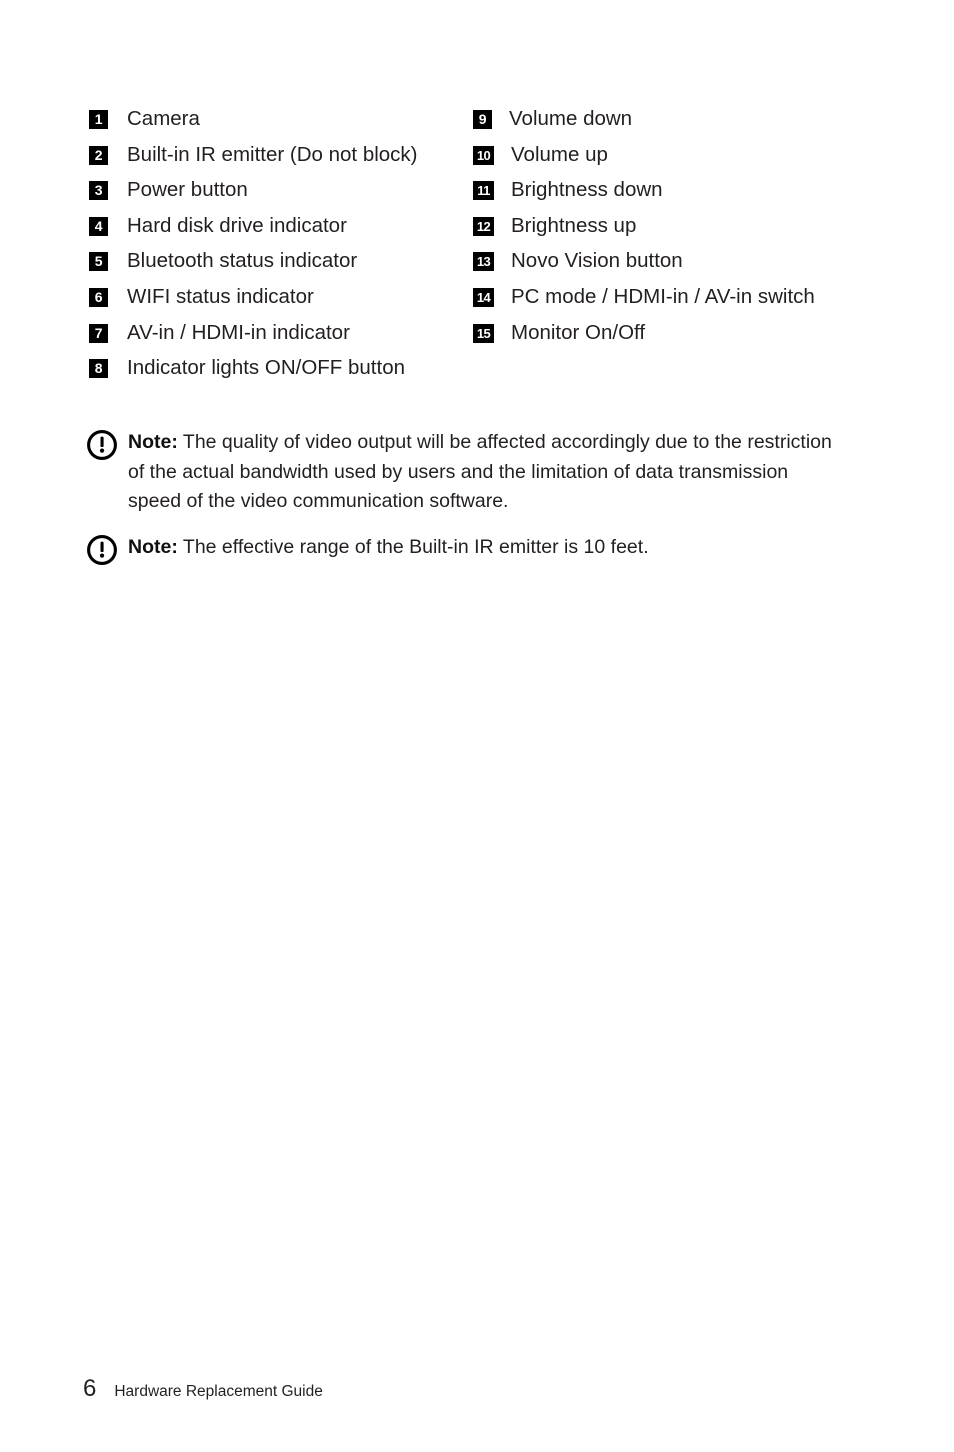  I want to click on legend-item: 12 Brightness up, so click(683, 231).